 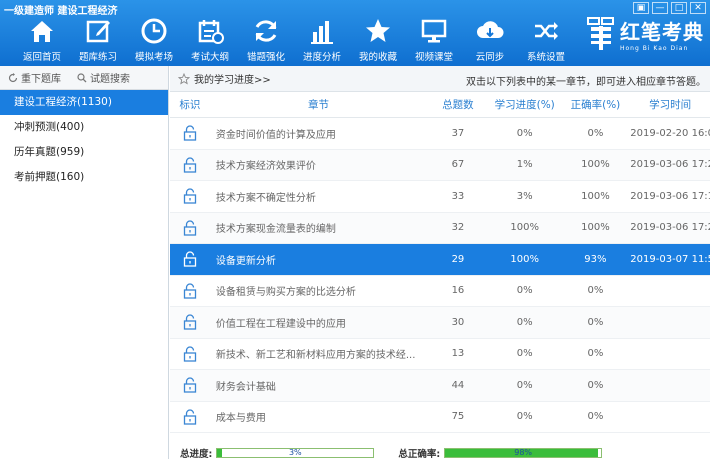 I want to click on table-row: 财务会计基础 44 0% 0%, so click(x=440, y=386).